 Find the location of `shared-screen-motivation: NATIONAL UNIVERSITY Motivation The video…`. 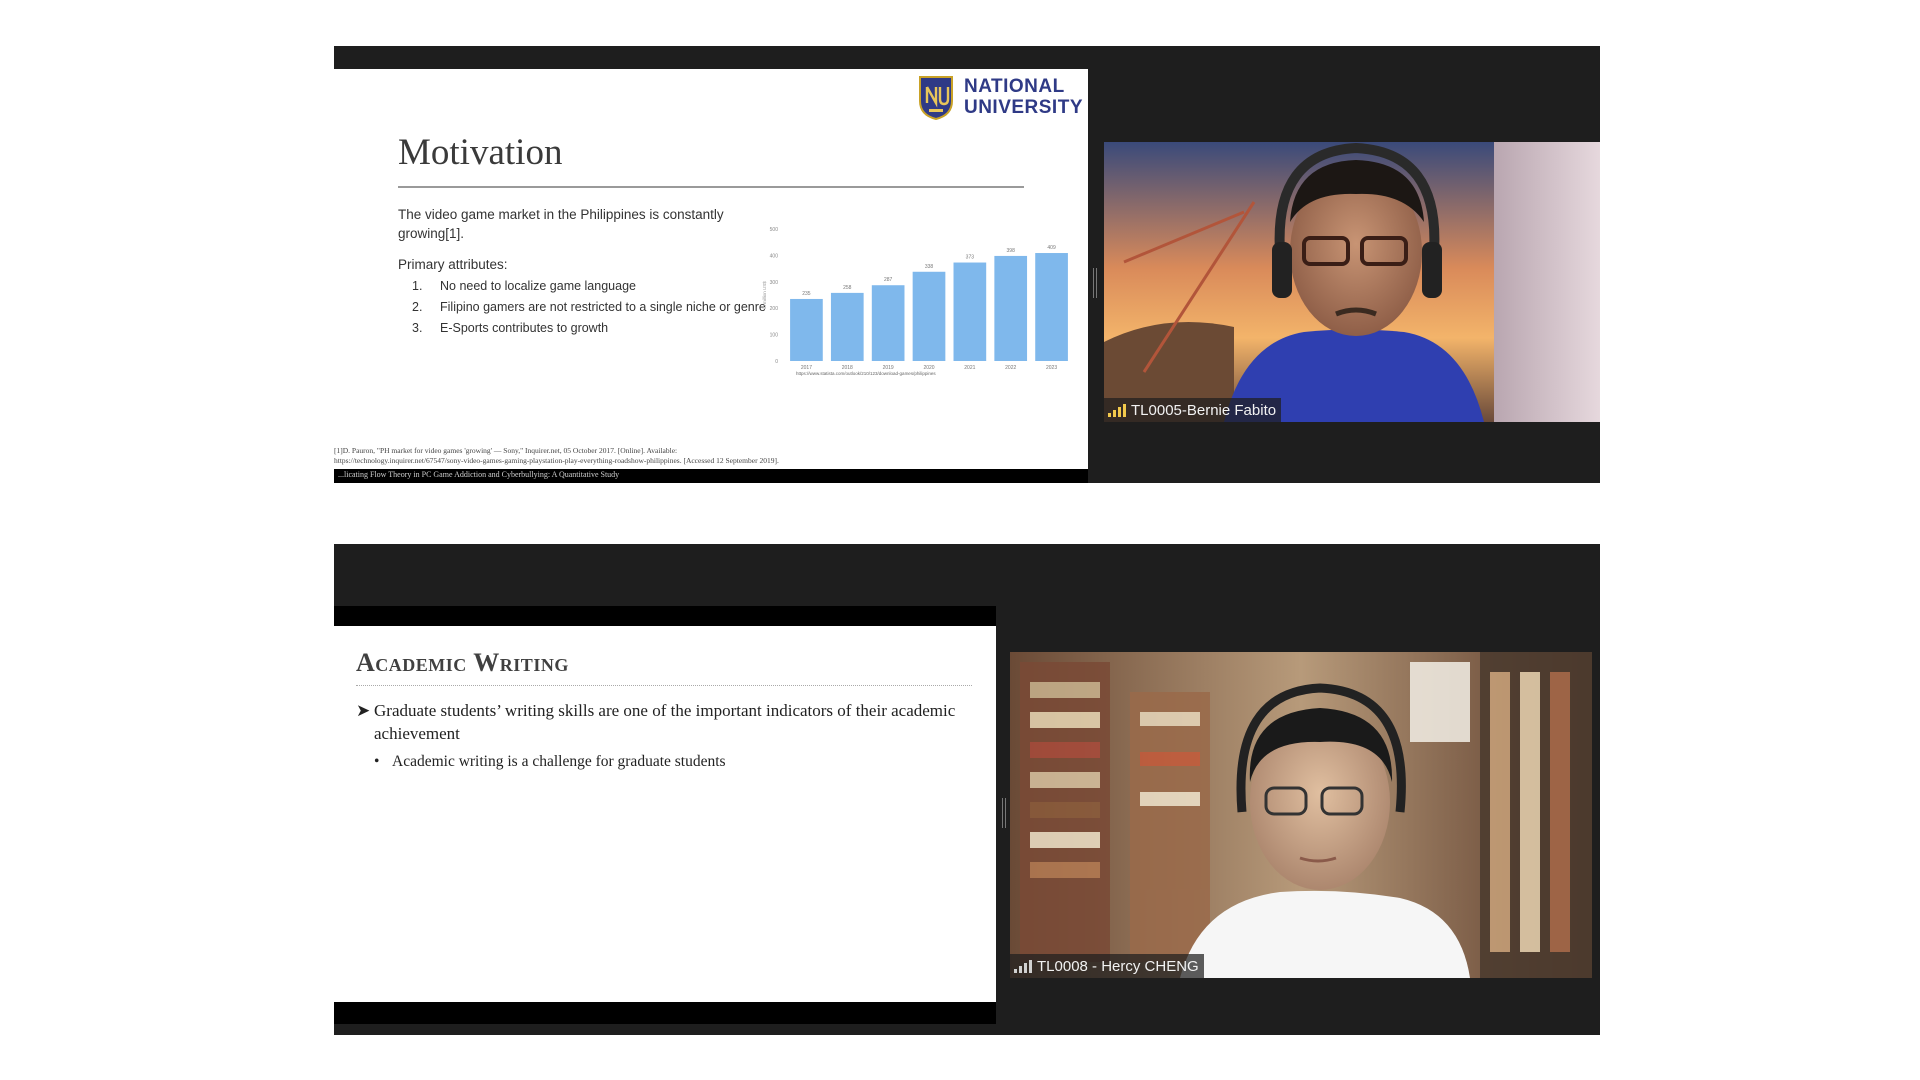

shared-screen-motivation: NATIONAL UNIVERSITY Motivation The video… is located at coordinates (711, 269).